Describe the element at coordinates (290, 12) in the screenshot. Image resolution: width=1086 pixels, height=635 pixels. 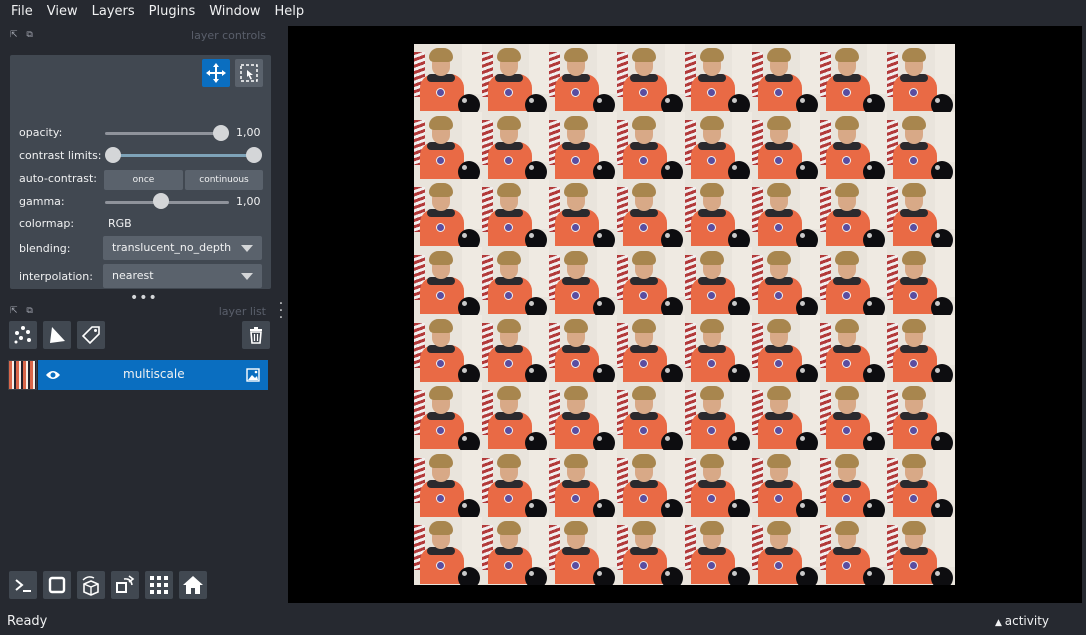
I see `menu-help: Help` at that location.